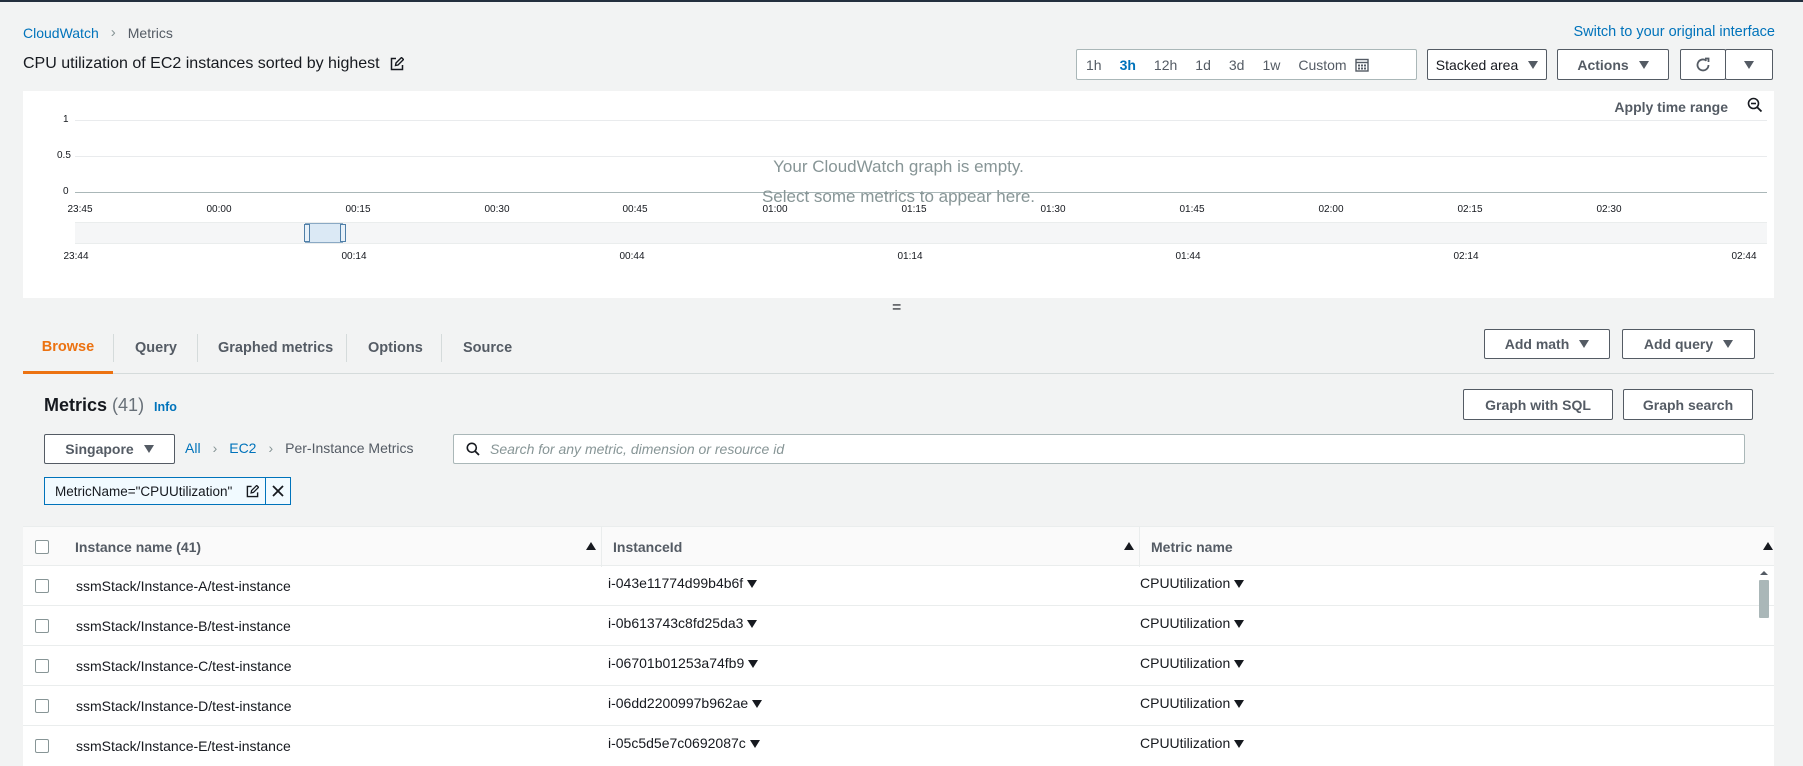  Describe the element at coordinates (358, 209) in the screenshot. I see `x-tick-label: 00:15` at that location.